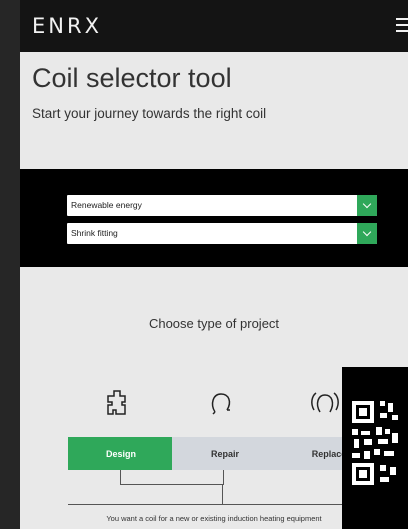 The width and height of the screenshot is (408, 529). What do you see at coordinates (121, 453) in the screenshot?
I see `design-option-button: Design` at bounding box center [121, 453].